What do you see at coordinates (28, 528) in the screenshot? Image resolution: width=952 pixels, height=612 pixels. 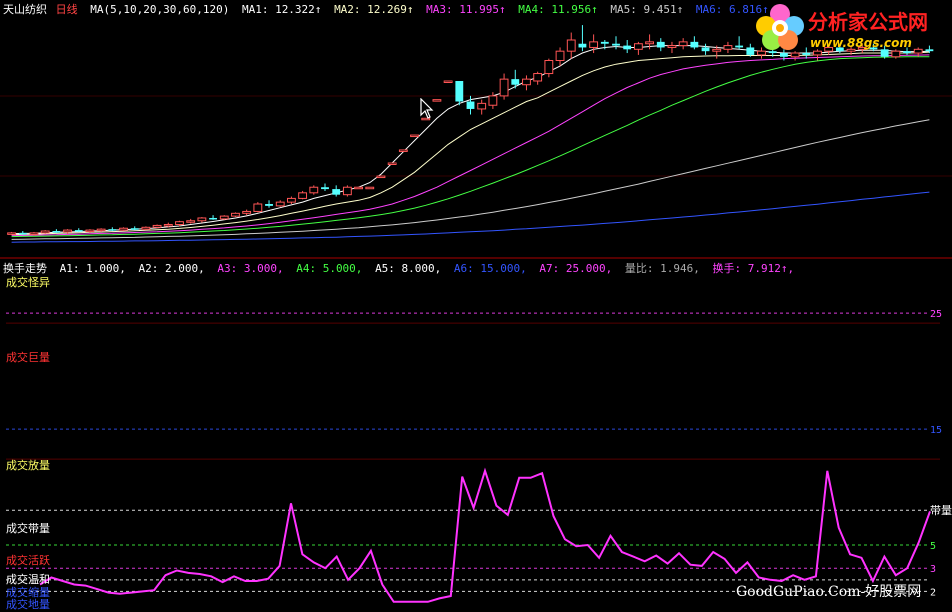 I see `zone-label-dailiang: 成交带量` at bounding box center [28, 528].